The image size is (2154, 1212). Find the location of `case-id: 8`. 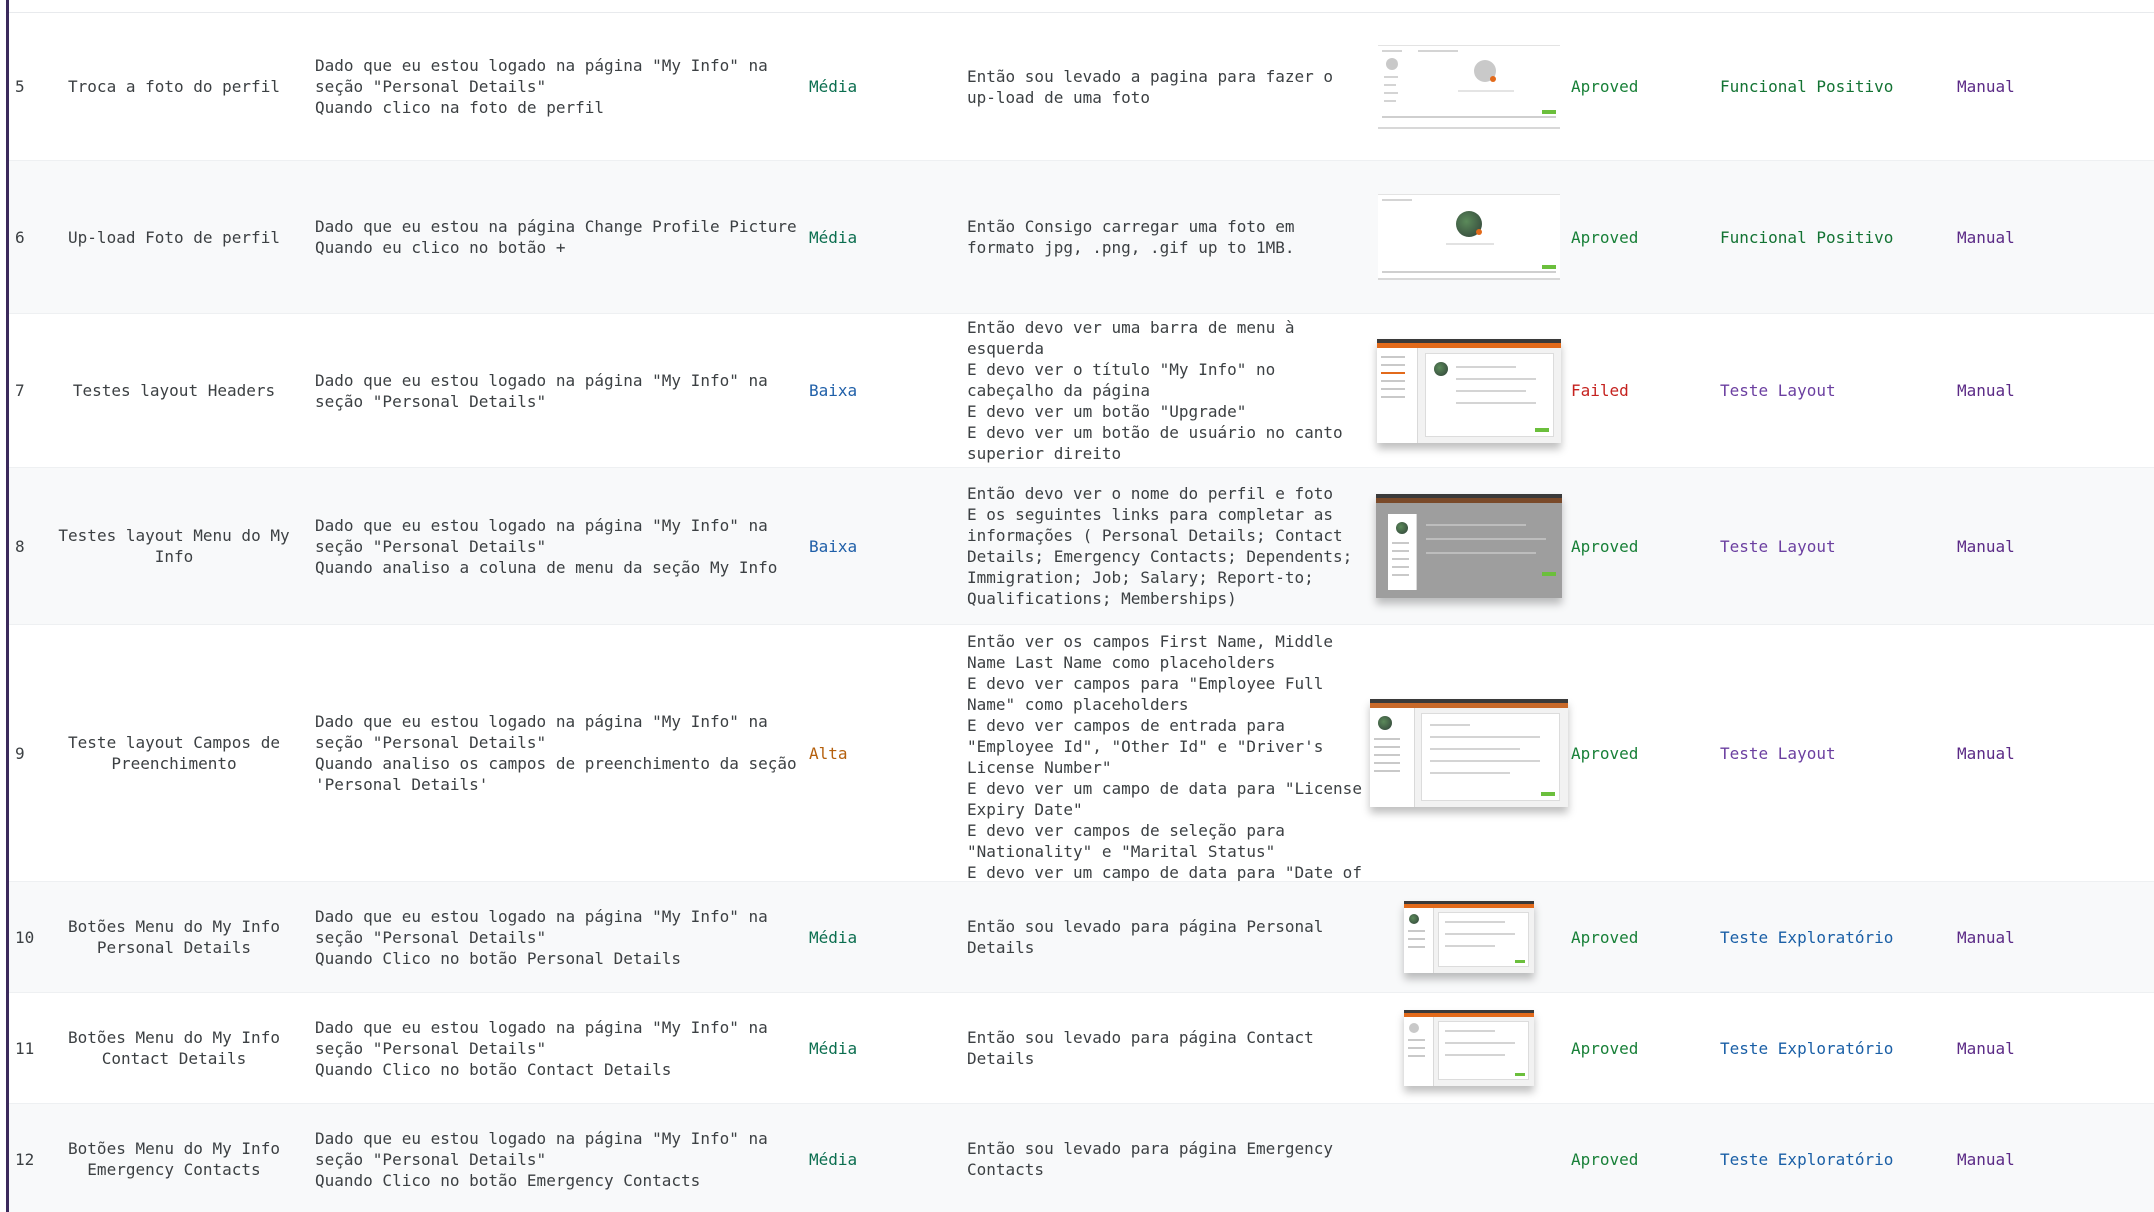

case-id: 8 is located at coordinates (20, 546).